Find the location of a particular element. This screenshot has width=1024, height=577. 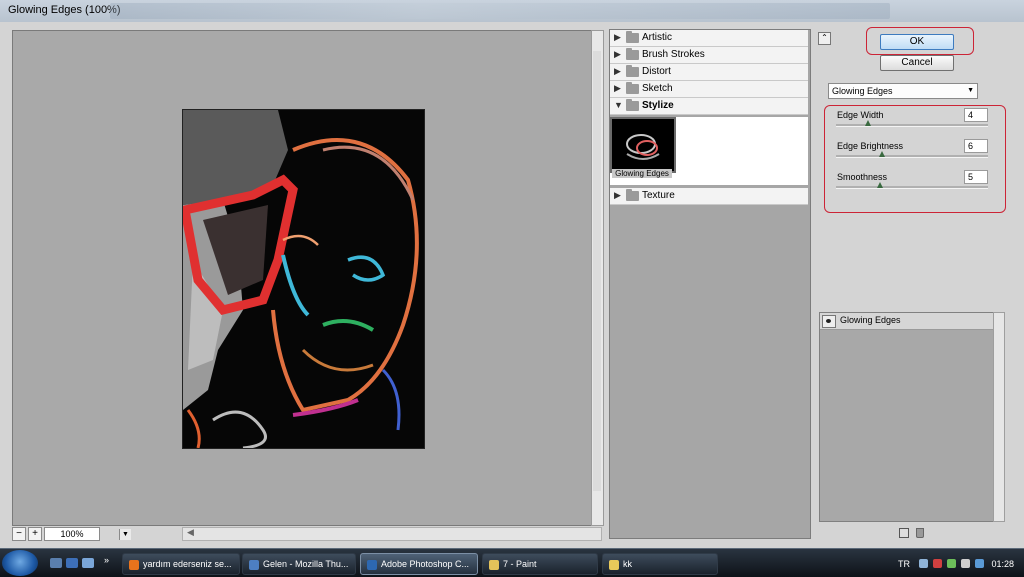

glowing-edges-photo is located at coordinates (303, 279).